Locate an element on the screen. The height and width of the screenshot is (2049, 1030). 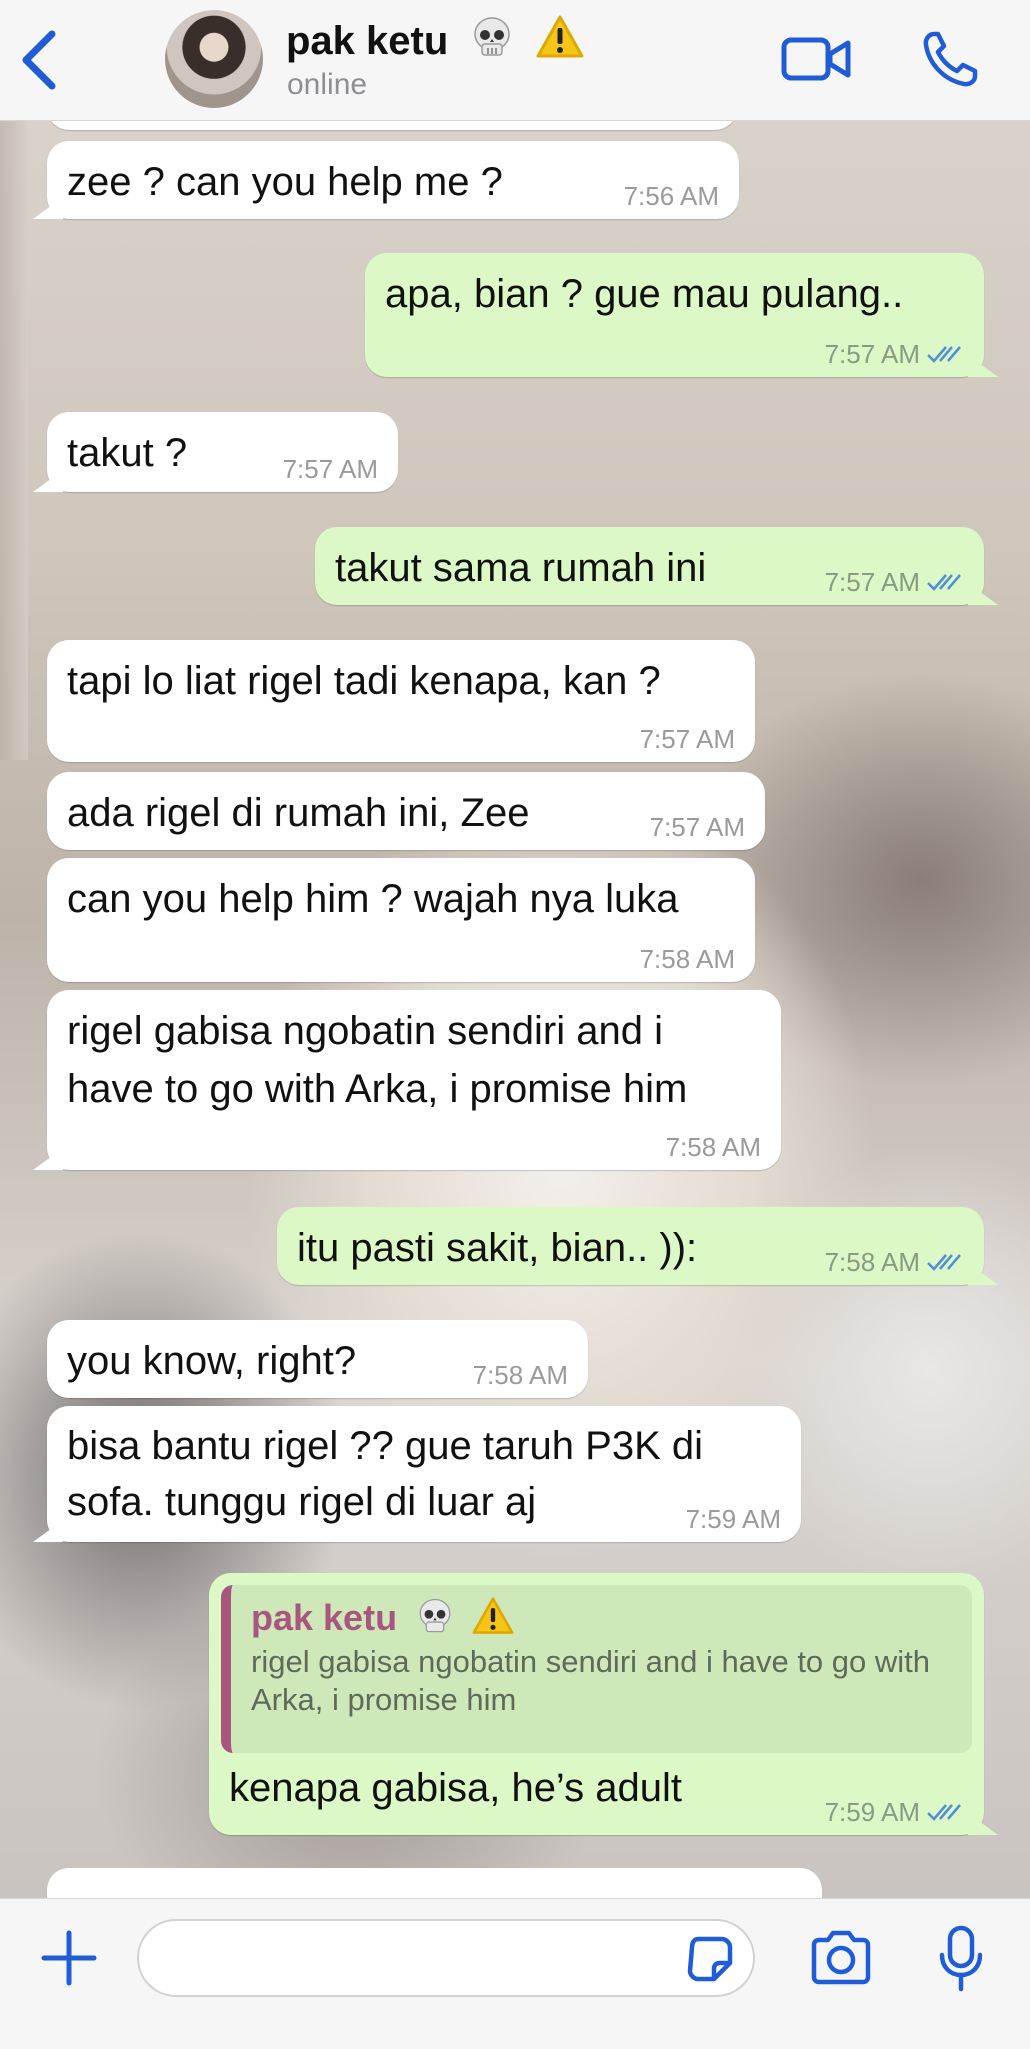
chevron-left-icon is located at coordinates (40, 60).